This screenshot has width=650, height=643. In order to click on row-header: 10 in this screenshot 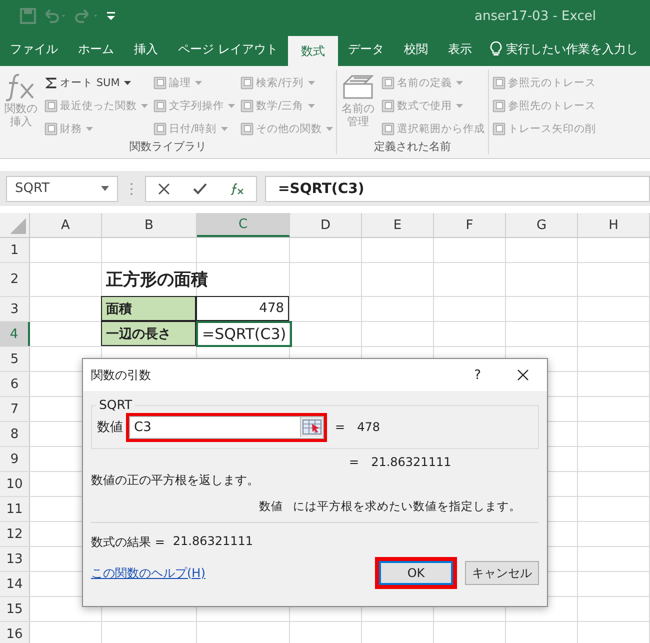, I will do `click(15, 484)`.